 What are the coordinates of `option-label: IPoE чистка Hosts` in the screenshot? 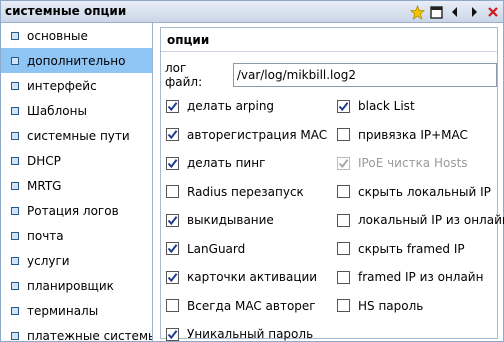 It's located at (413, 163).